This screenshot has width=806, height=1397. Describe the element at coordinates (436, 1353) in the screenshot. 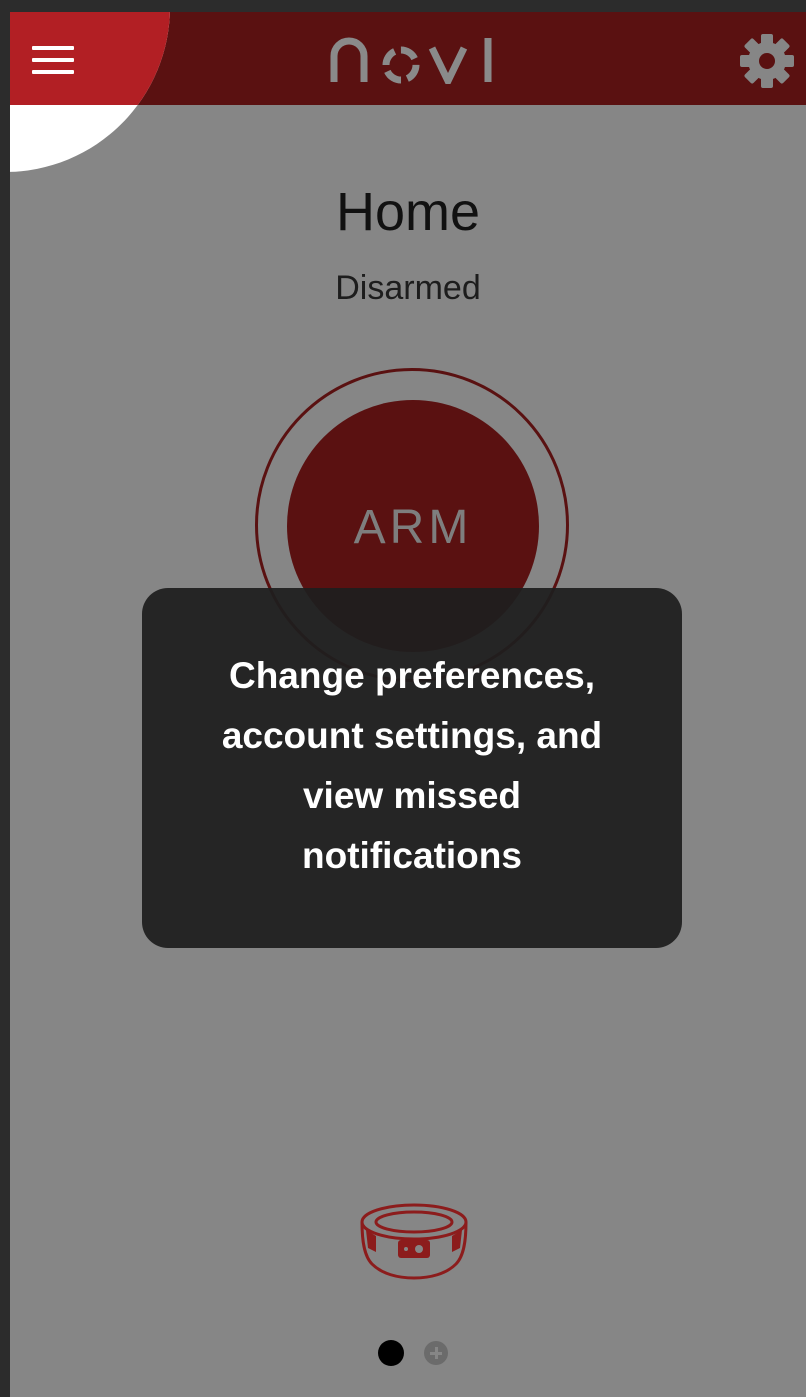

I see `plus-icon` at that location.